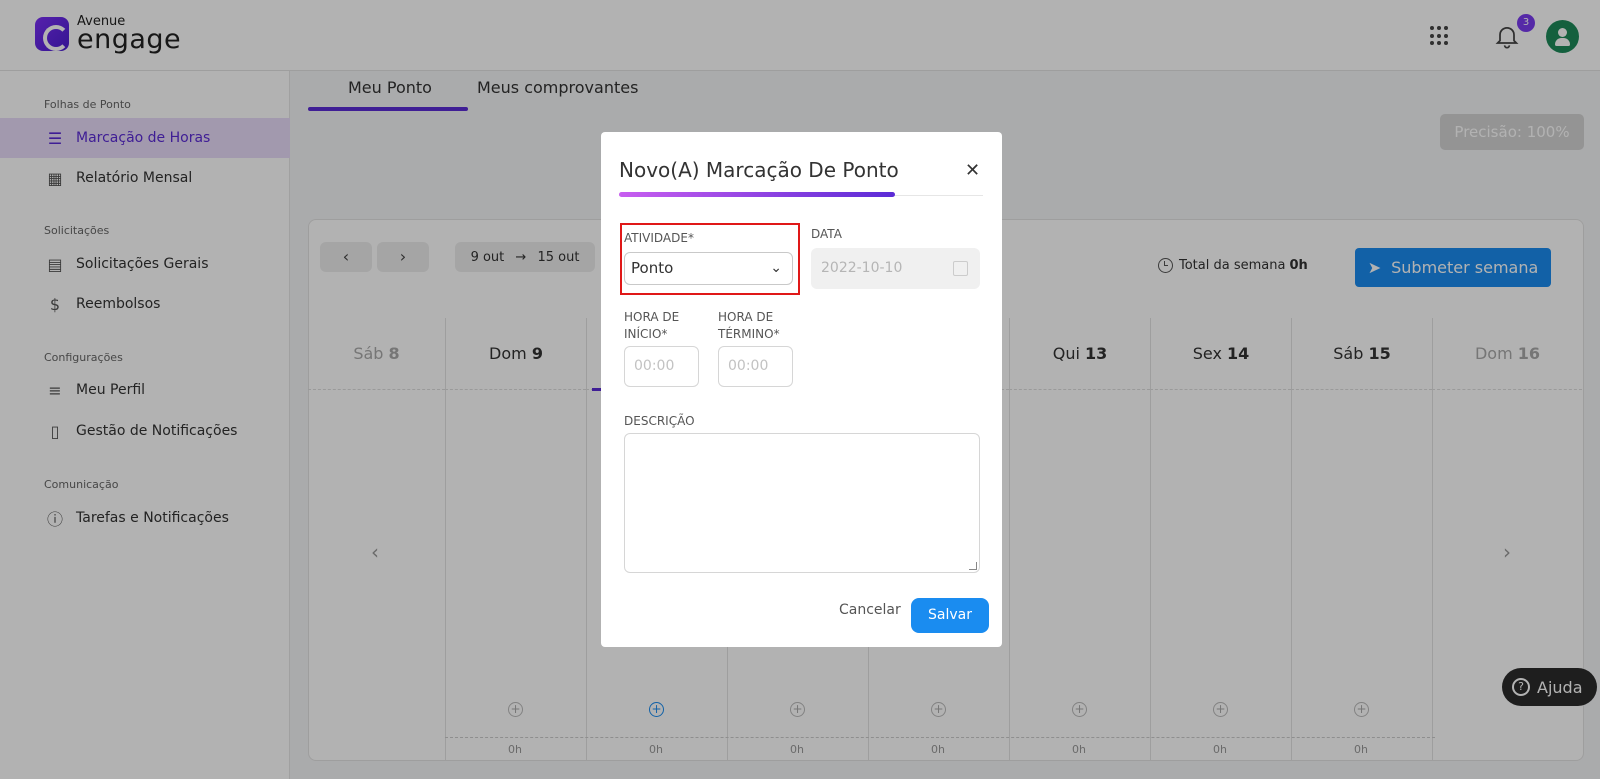 The image size is (1600, 779). What do you see at coordinates (652, 268) in the screenshot?
I see `activity-value: Ponto` at bounding box center [652, 268].